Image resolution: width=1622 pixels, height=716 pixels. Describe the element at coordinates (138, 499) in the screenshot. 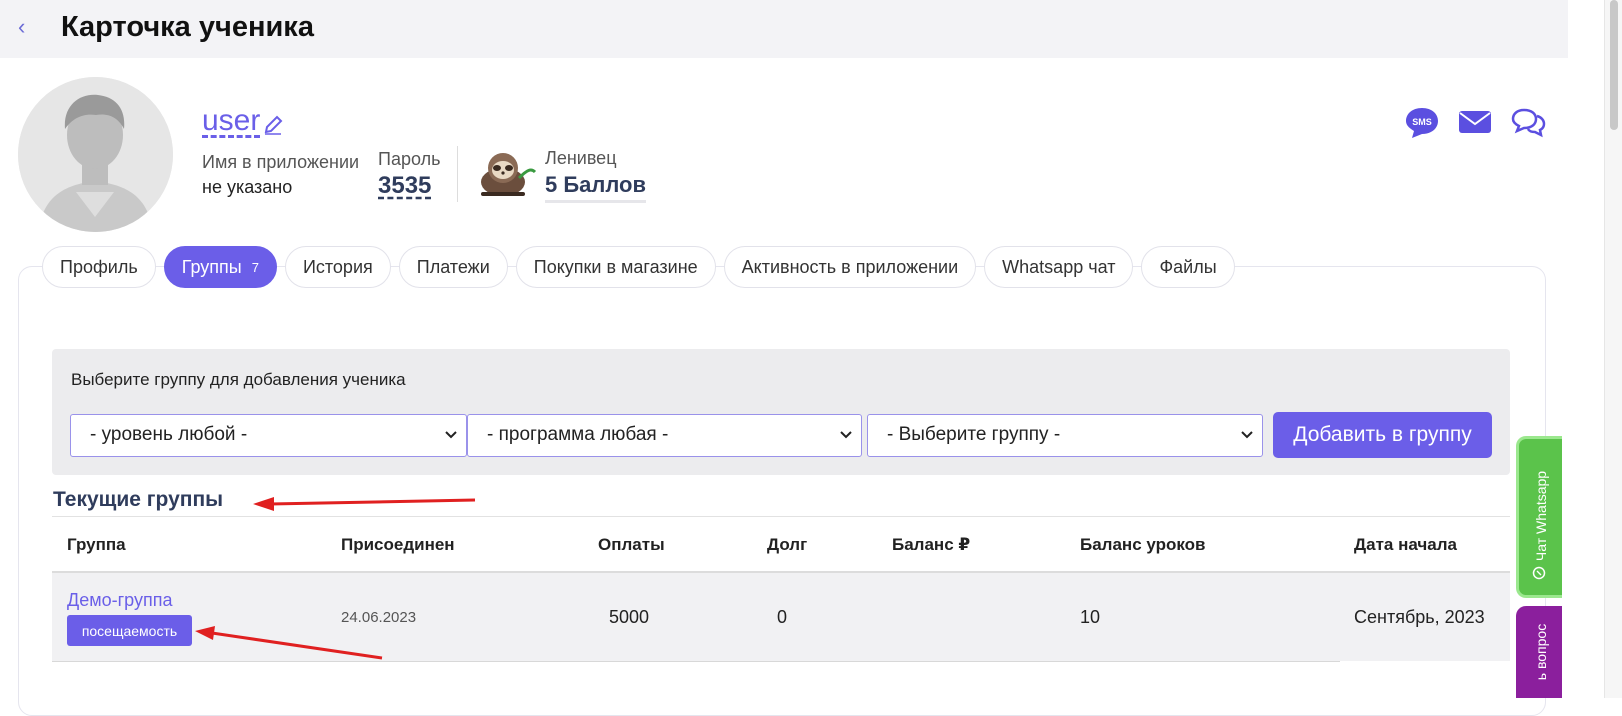

I see `current-groups-title: Текущие группы` at that location.